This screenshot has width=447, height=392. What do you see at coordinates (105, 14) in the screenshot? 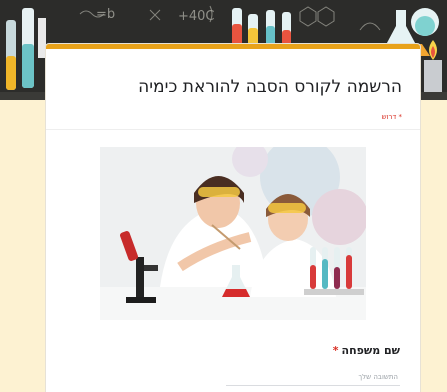
I see `svg-text: =b` at bounding box center [105, 14].